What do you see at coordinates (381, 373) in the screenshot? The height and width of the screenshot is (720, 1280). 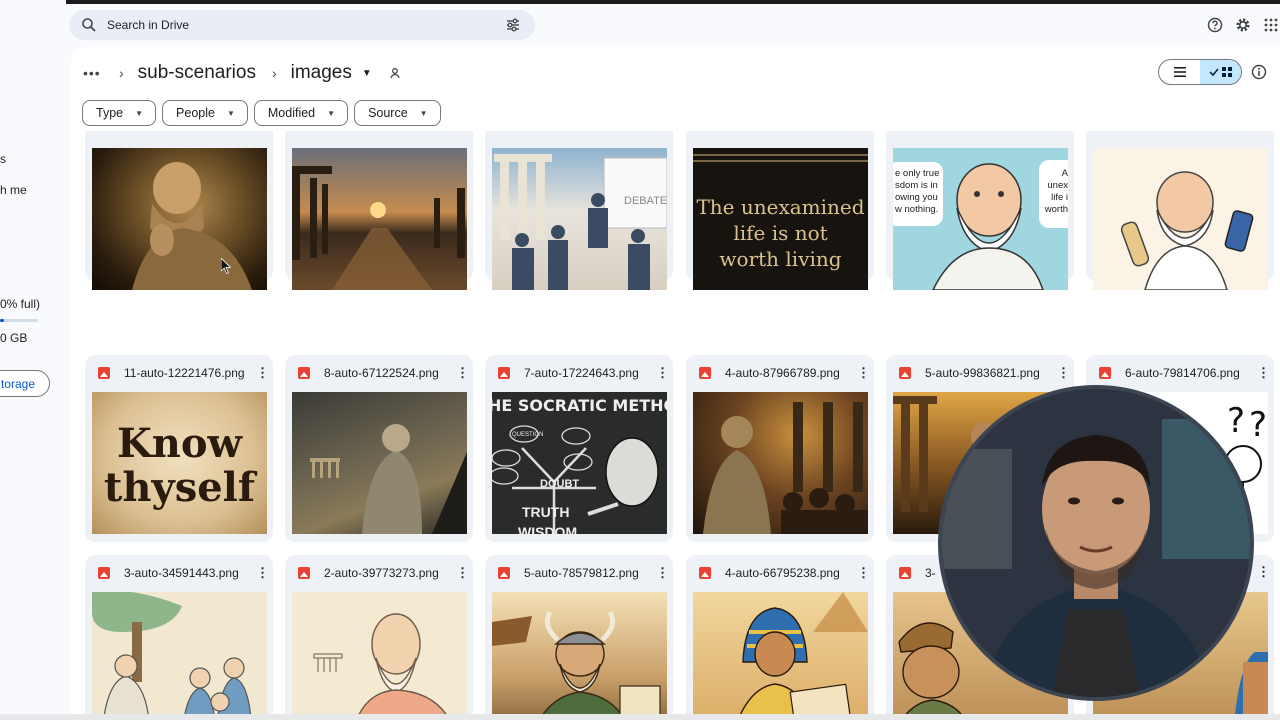 I see `file-name: 8-auto-67122524.png` at bounding box center [381, 373].